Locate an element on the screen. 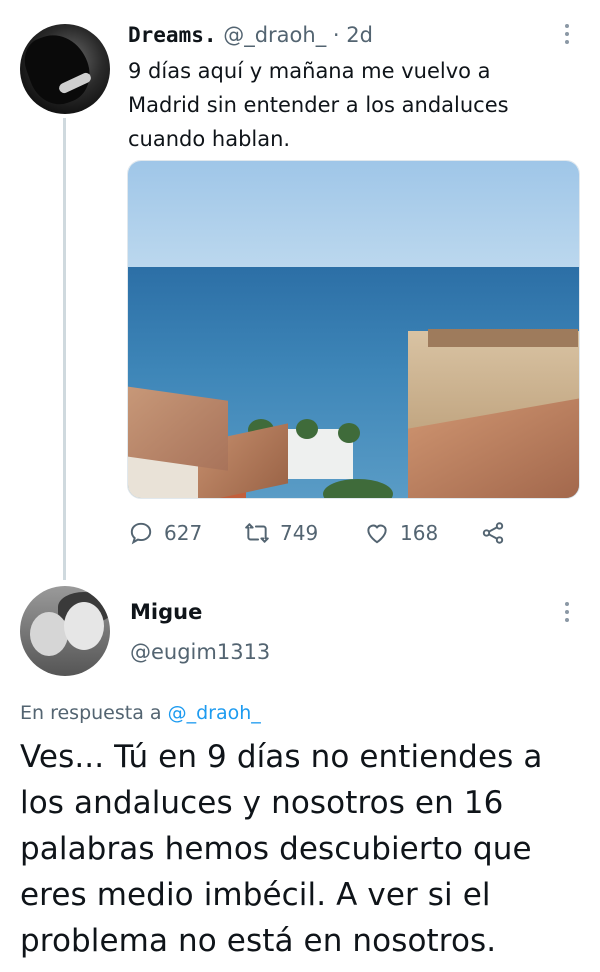 This screenshot has width=600, height=972. reply-action: 627 is located at coordinates (165, 533).